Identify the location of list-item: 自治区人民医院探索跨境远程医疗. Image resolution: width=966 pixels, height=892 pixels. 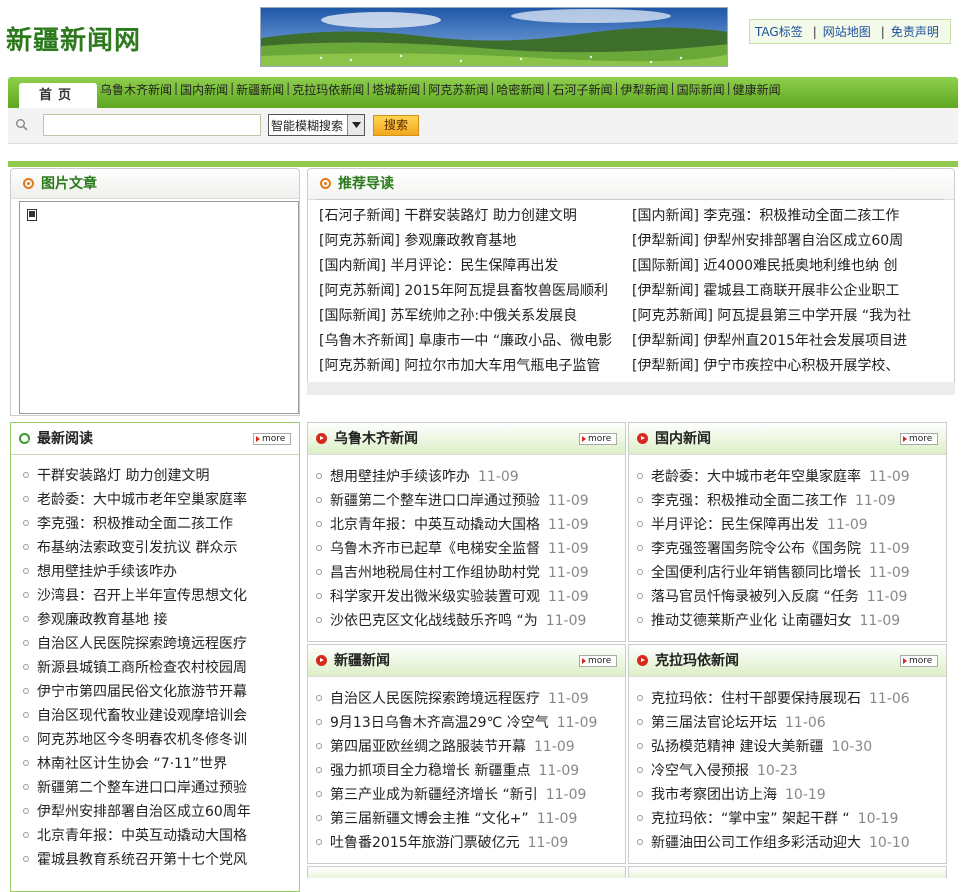
(157, 644).